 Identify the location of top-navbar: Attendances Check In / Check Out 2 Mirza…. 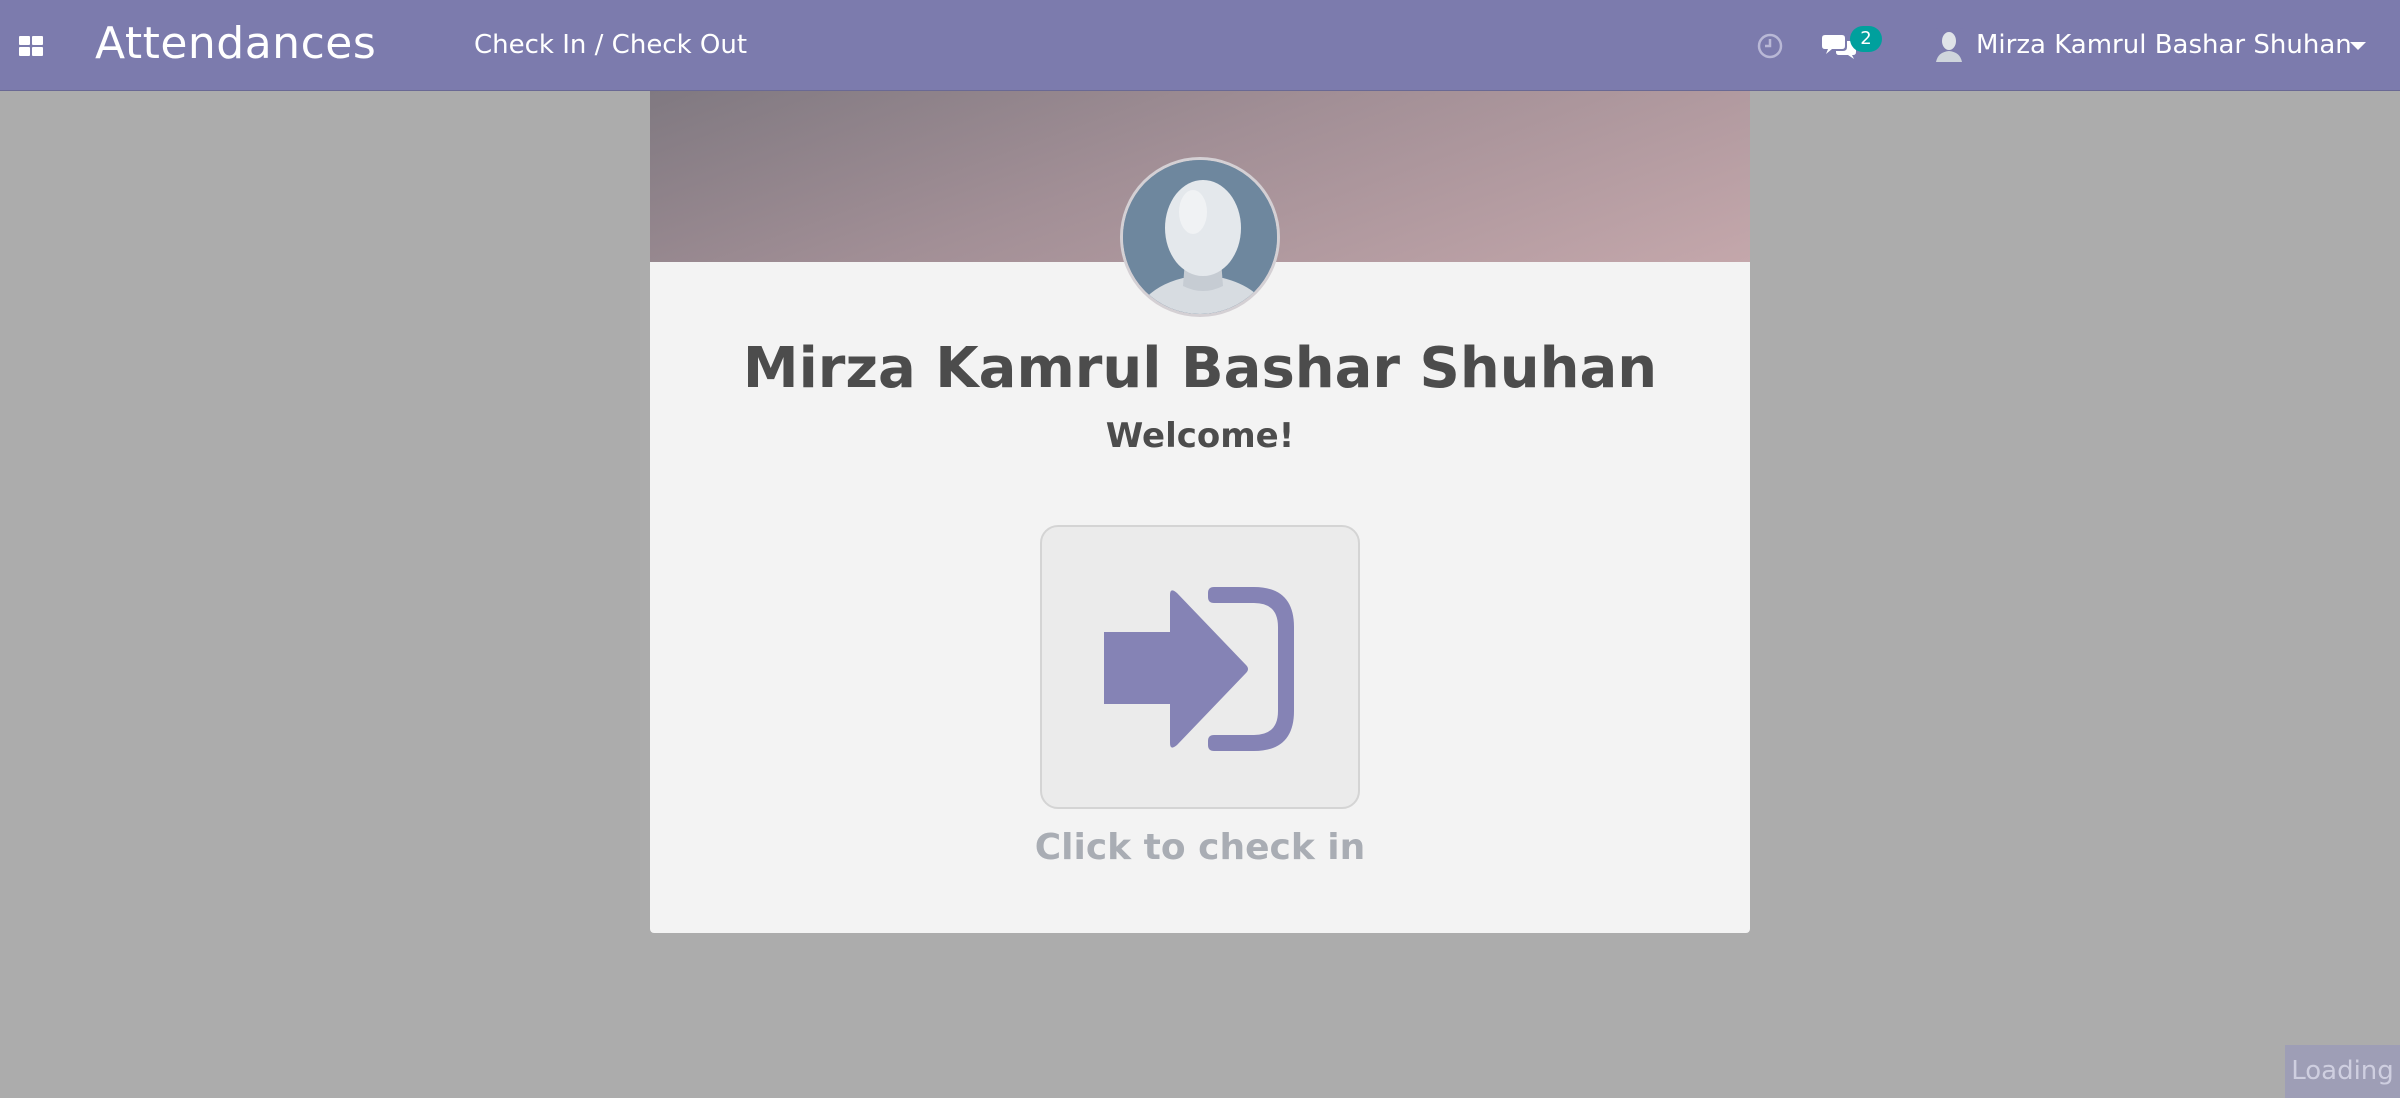
(1200, 45).